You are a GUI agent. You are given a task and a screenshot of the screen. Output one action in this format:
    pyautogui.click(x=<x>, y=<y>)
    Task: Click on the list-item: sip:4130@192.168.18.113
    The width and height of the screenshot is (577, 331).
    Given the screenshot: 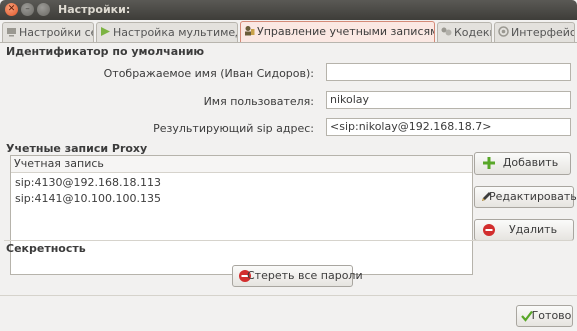 What is the action you would take?
    pyautogui.click(x=241, y=183)
    